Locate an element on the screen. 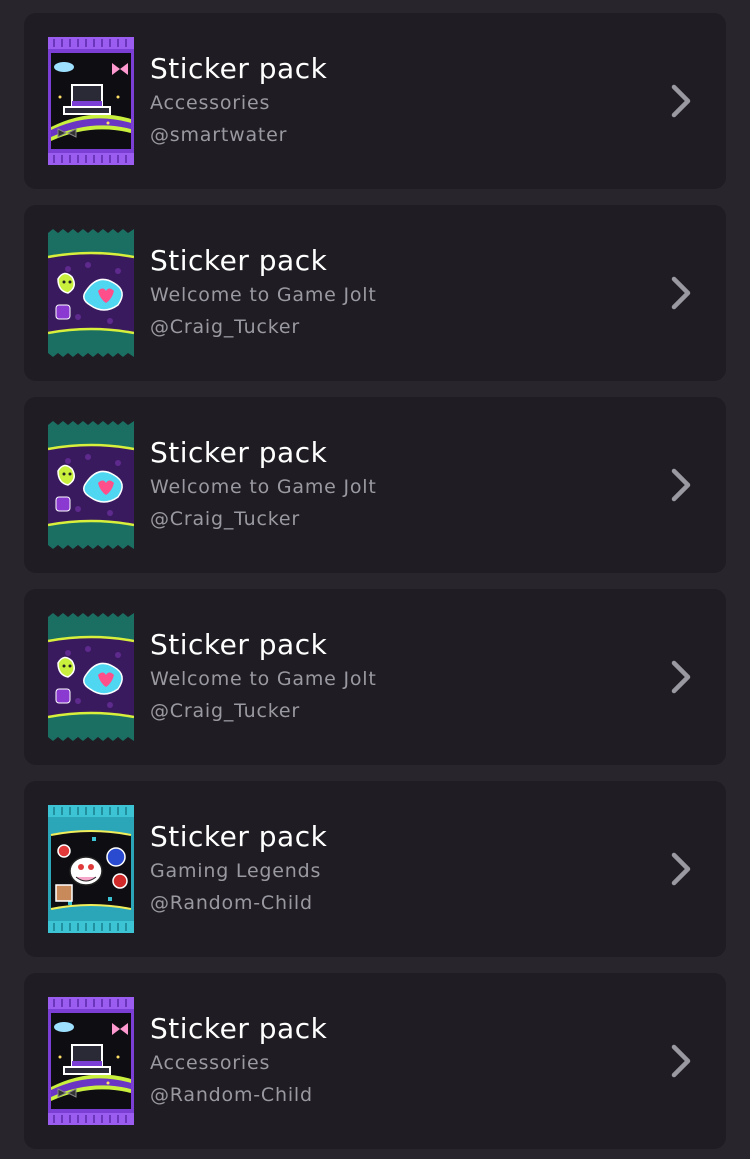  sticker-pack-text: Sticker pack Accessories @smartwater is located at coordinates (238, 101).